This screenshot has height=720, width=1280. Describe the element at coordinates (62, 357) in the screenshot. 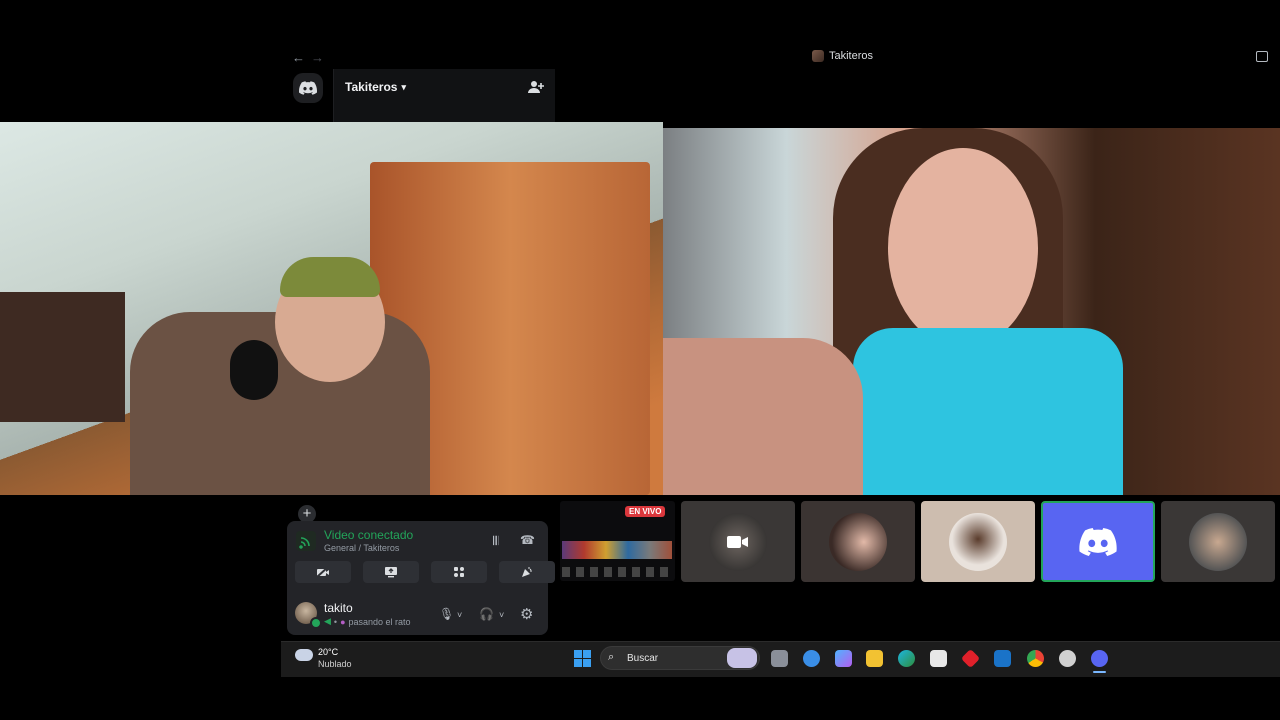

I see `window-shape` at that location.